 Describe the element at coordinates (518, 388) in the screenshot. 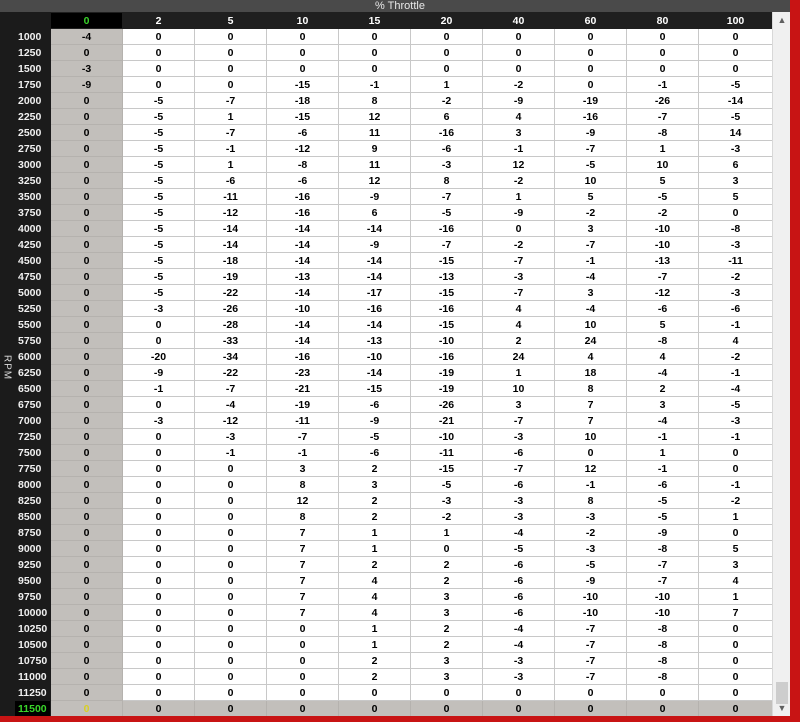

I see `table-cell: 10` at that location.